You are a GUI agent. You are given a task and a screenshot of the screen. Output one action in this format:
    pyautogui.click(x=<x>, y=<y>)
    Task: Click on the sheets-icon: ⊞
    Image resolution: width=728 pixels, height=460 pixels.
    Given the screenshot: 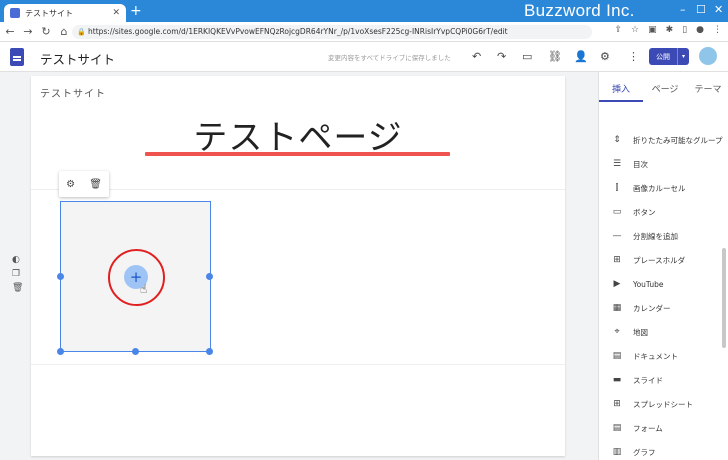 What is the action you would take?
    pyautogui.click(x=617, y=404)
    